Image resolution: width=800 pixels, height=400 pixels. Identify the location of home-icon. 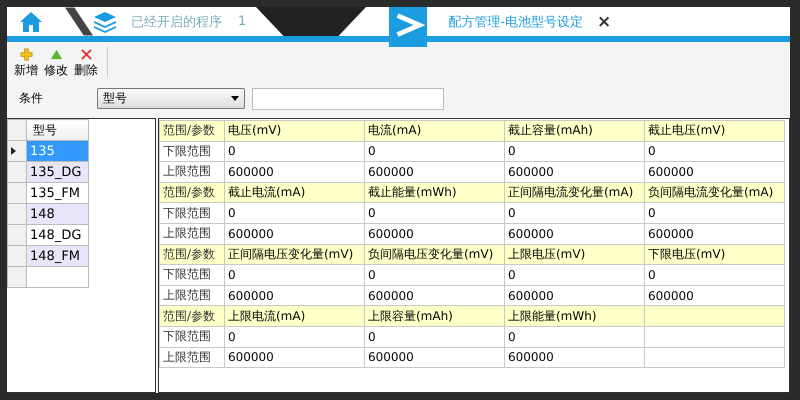
(31, 21).